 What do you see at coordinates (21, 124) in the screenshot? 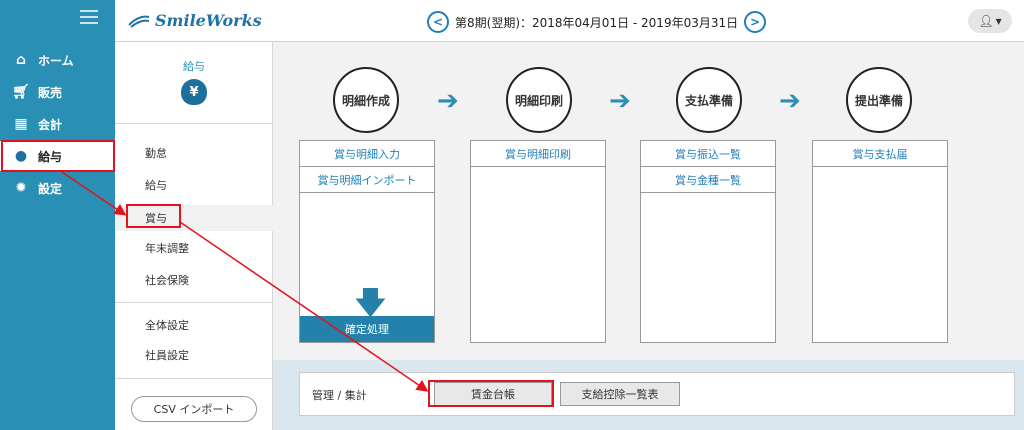
I see `calculator-icon: ▦` at bounding box center [21, 124].